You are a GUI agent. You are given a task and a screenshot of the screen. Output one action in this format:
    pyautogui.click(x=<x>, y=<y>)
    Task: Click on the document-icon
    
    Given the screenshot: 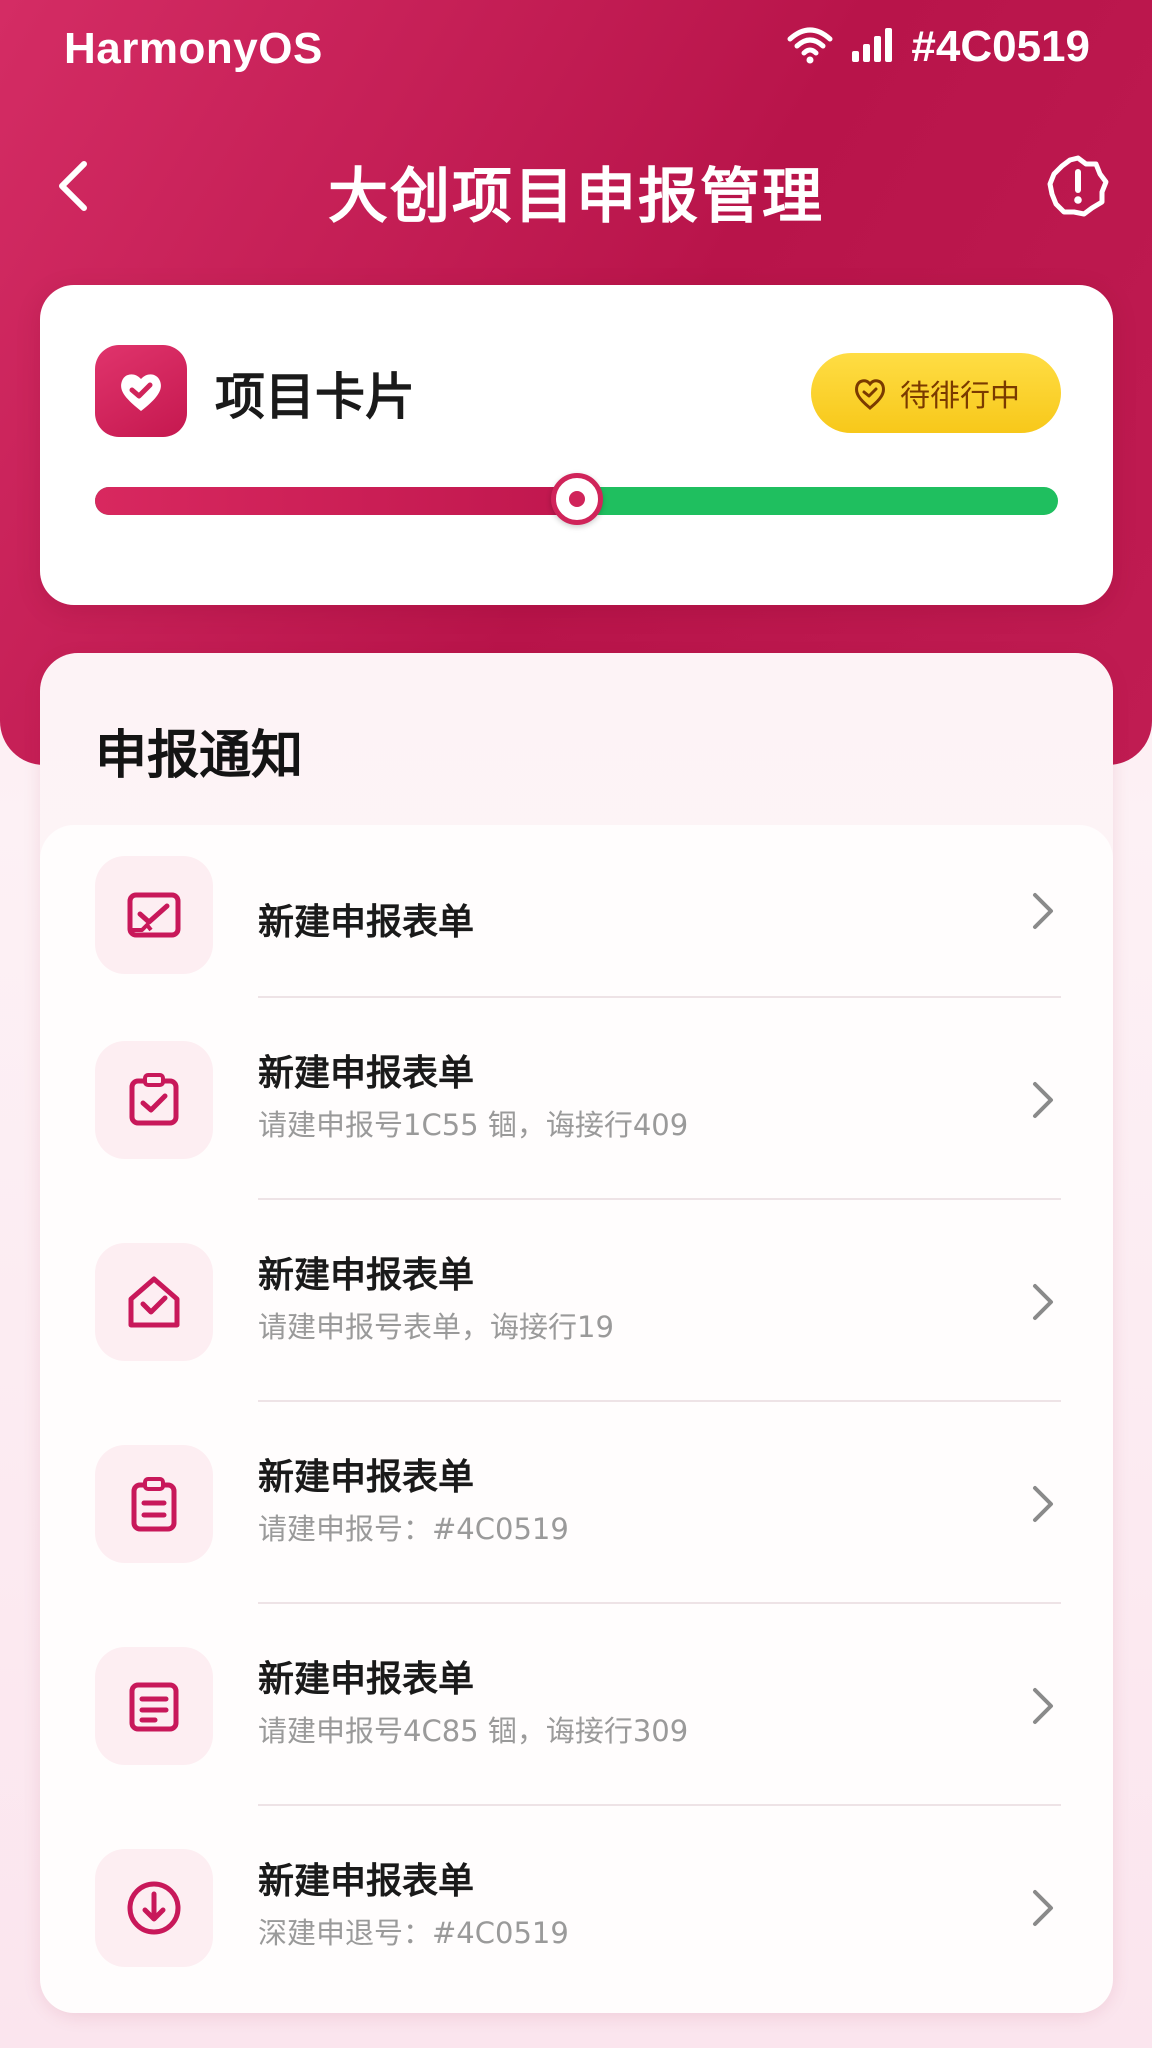 What is the action you would take?
    pyautogui.click(x=154, y=1706)
    